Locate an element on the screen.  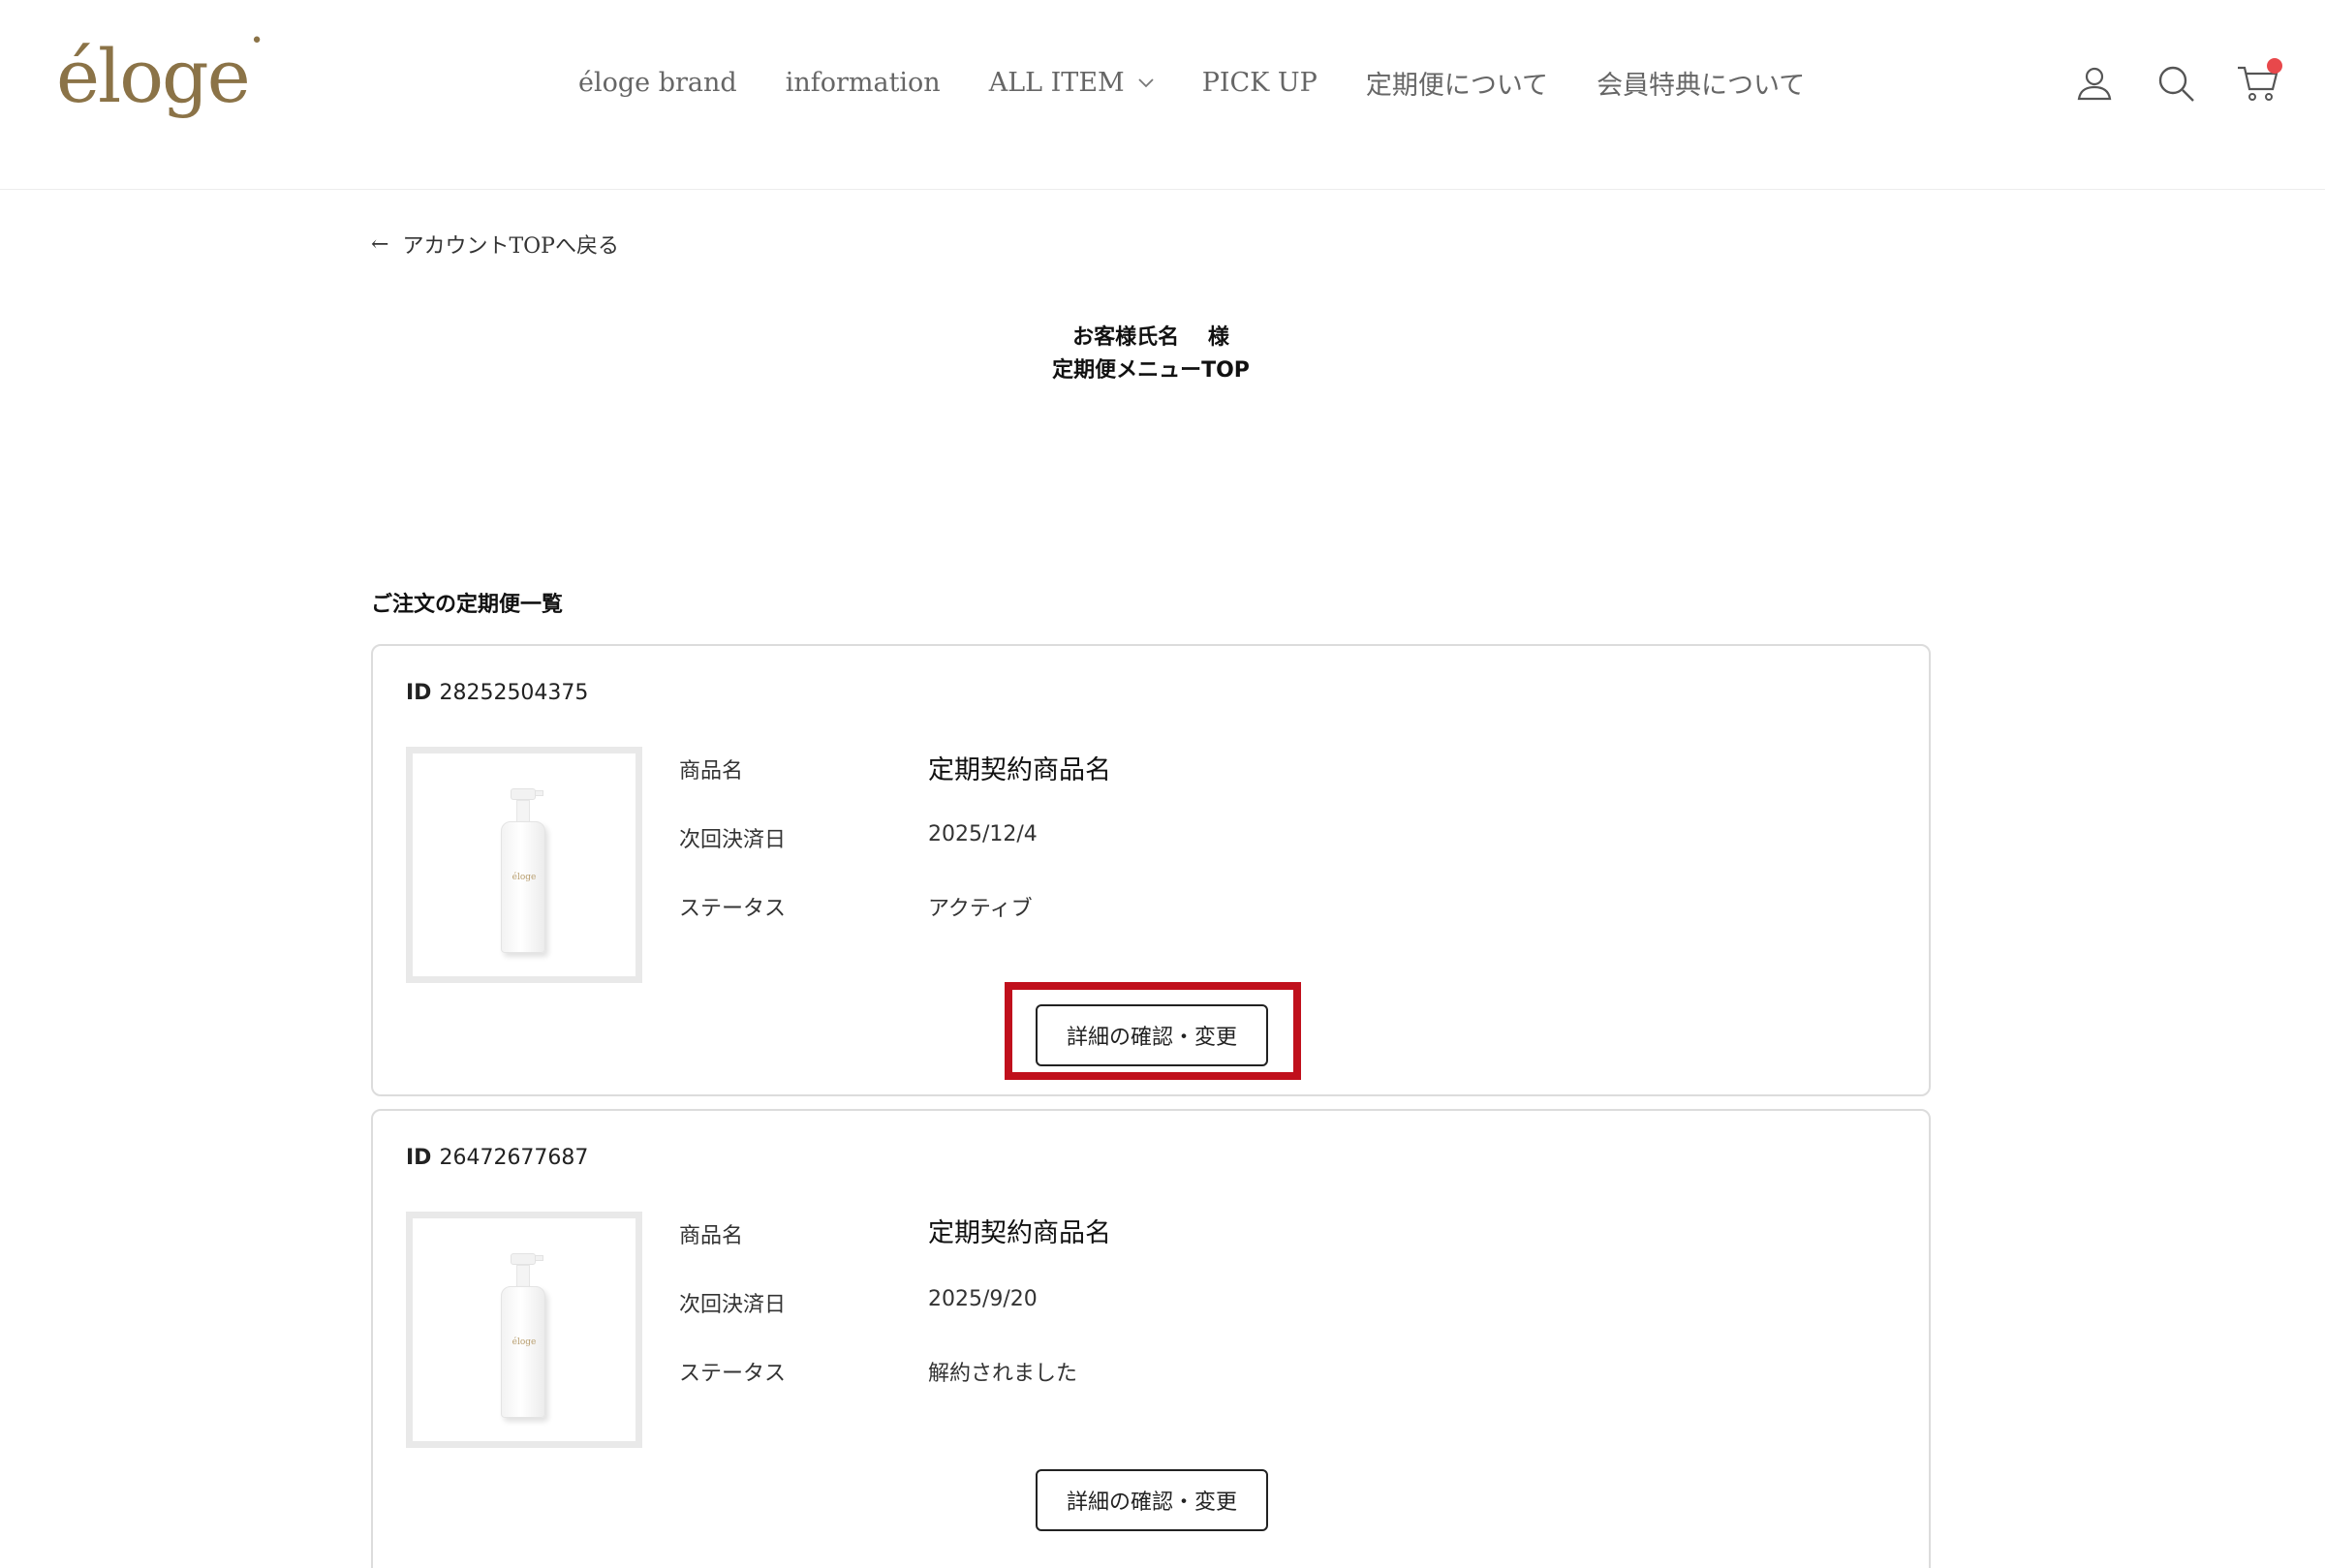
subscription-id: ID 26472677687 is located at coordinates (497, 1158).